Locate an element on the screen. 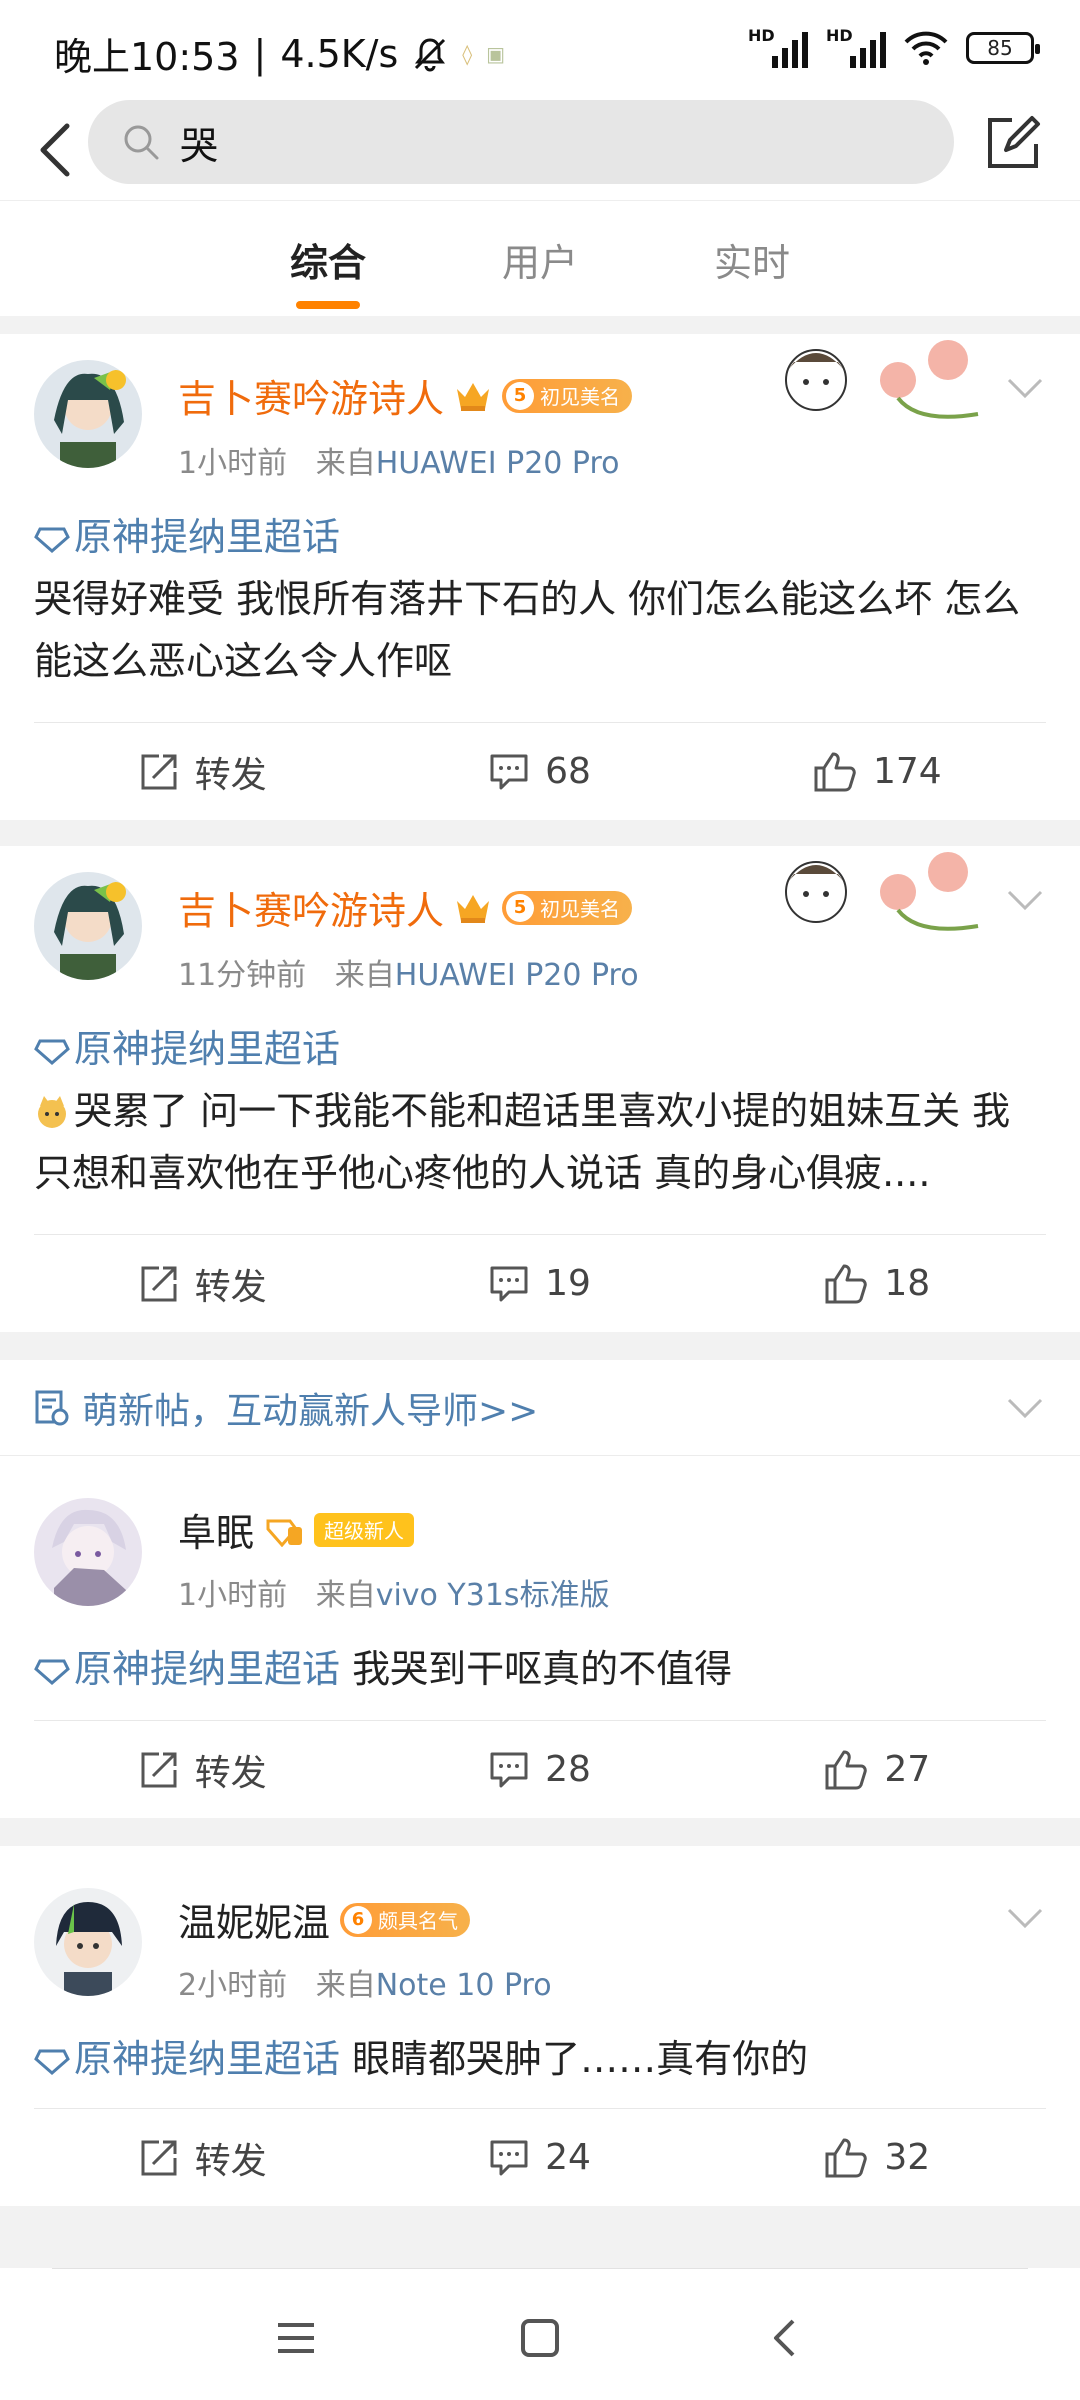  status-time: 晚上10:53 is located at coordinates (147, 57).